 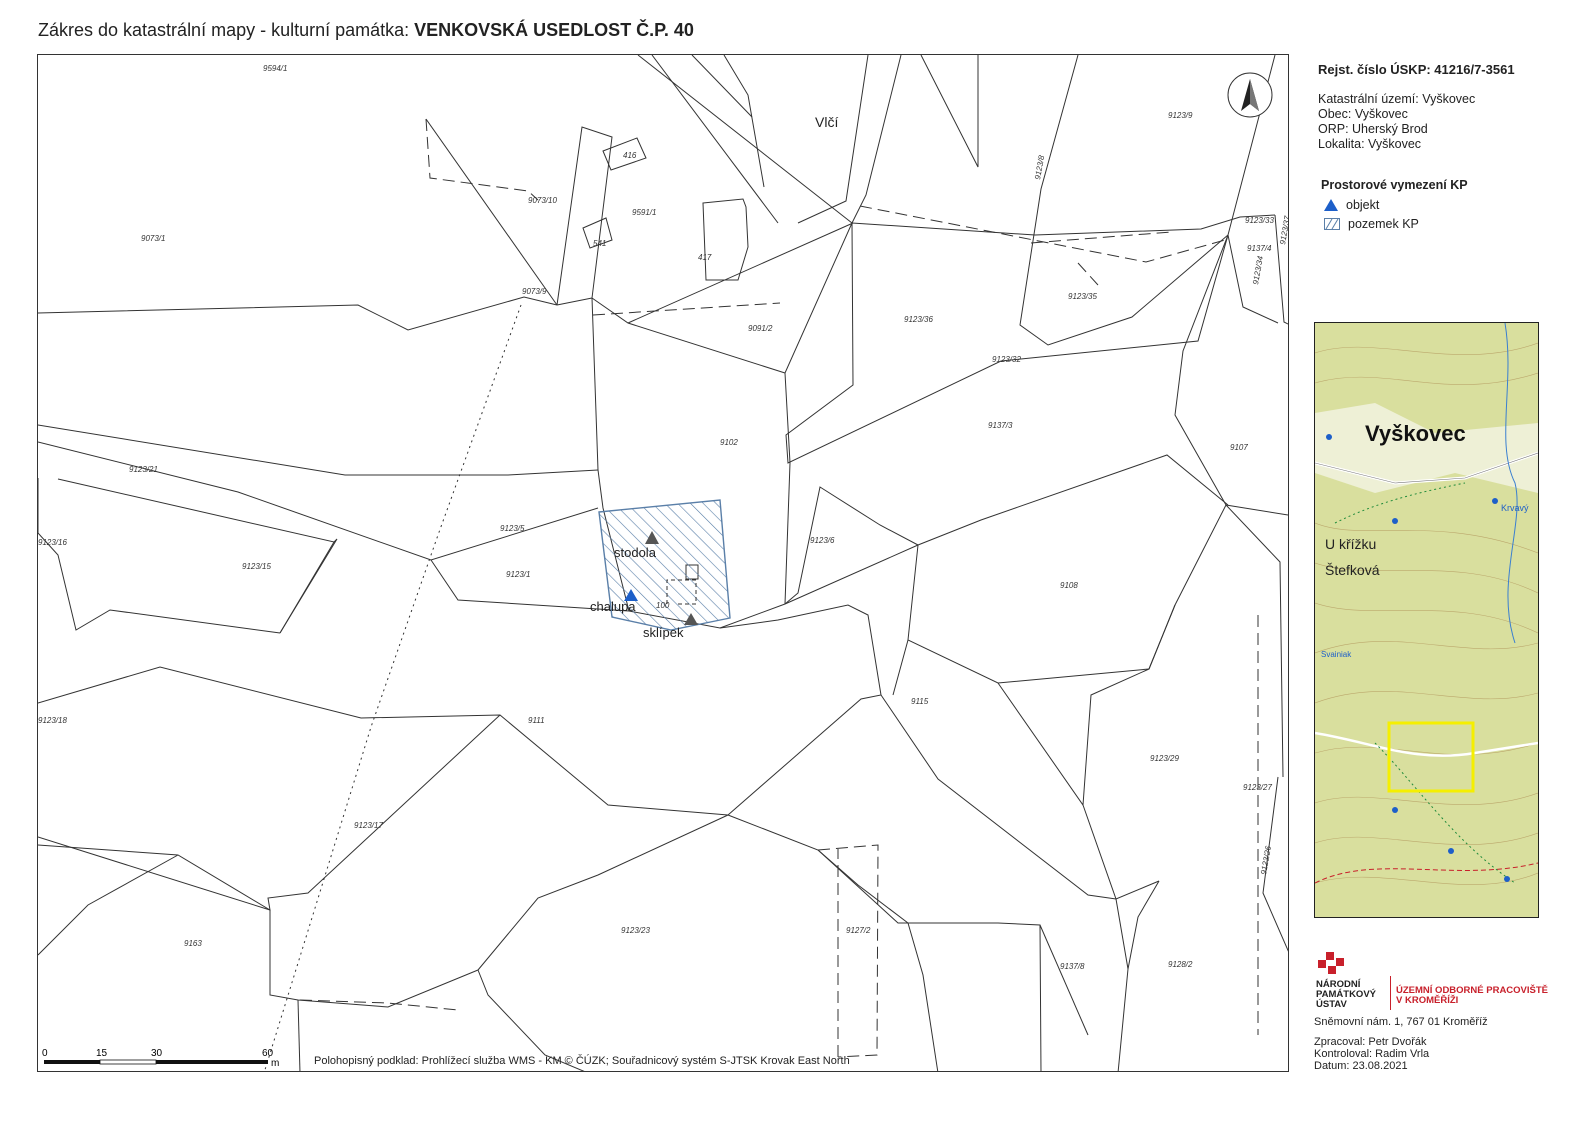 I want to click on logo-line-3: ÚSTAV, so click(x=1331, y=1004).